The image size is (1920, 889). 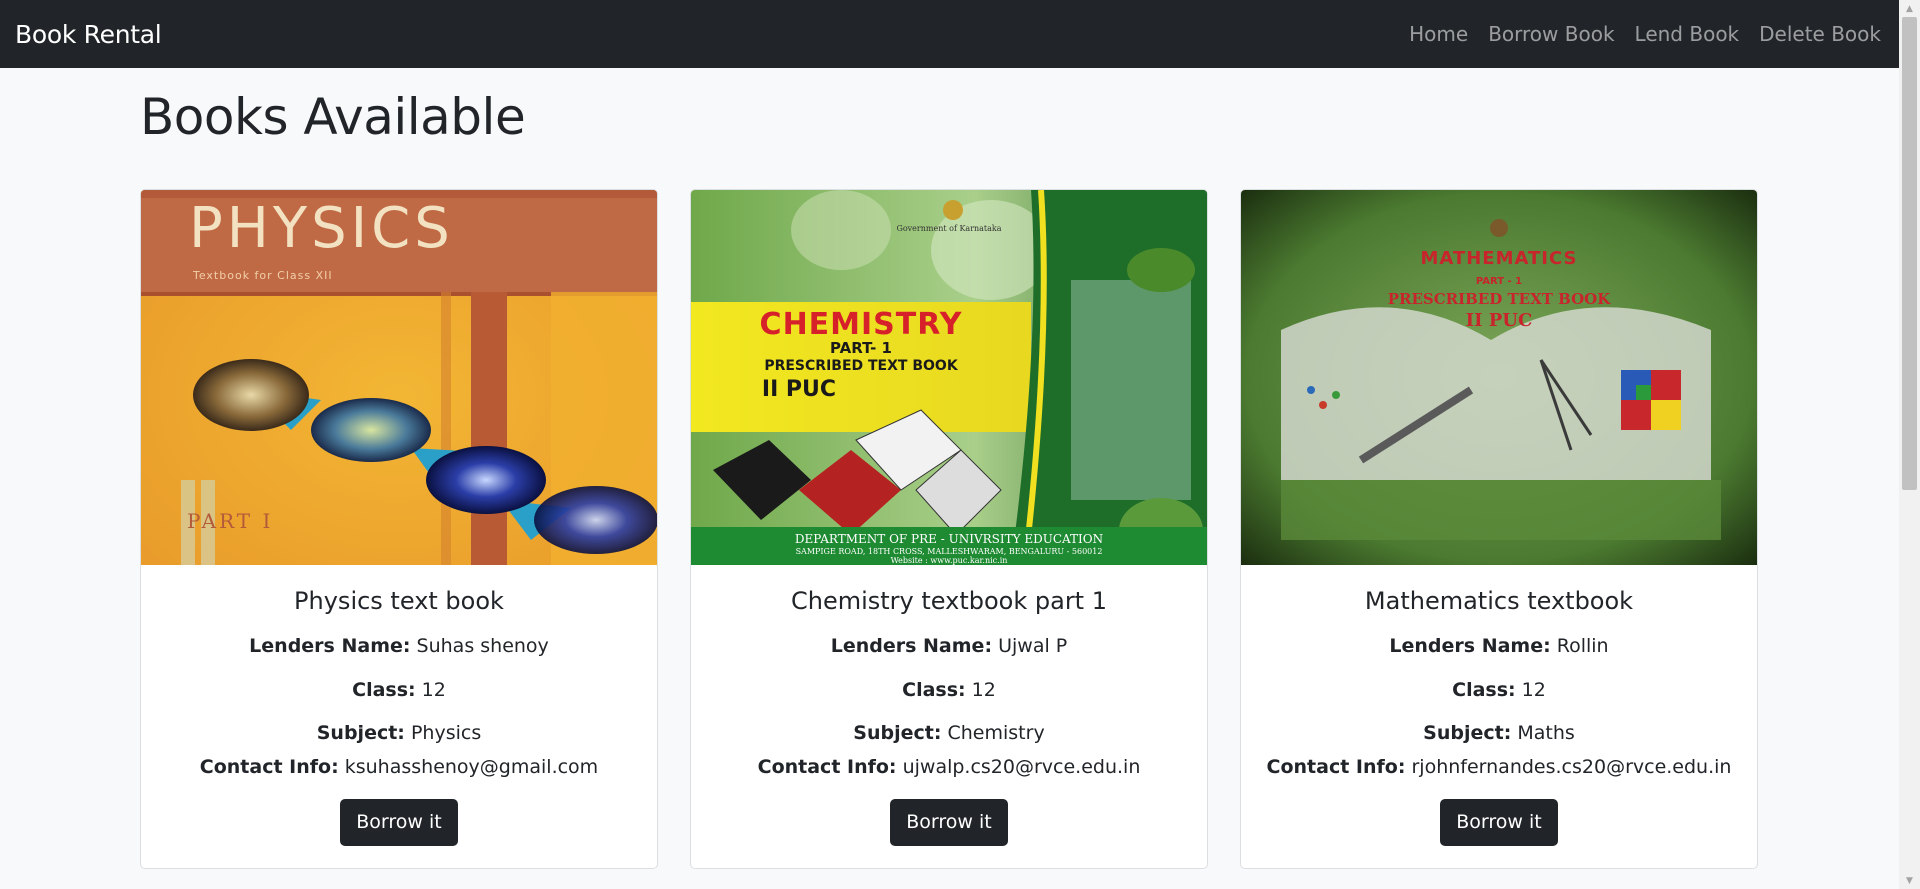 I want to click on cover-dept-text: DEPARTMENT OF PRE - UNIVRSITY EDUCATION, so click(x=949, y=539).